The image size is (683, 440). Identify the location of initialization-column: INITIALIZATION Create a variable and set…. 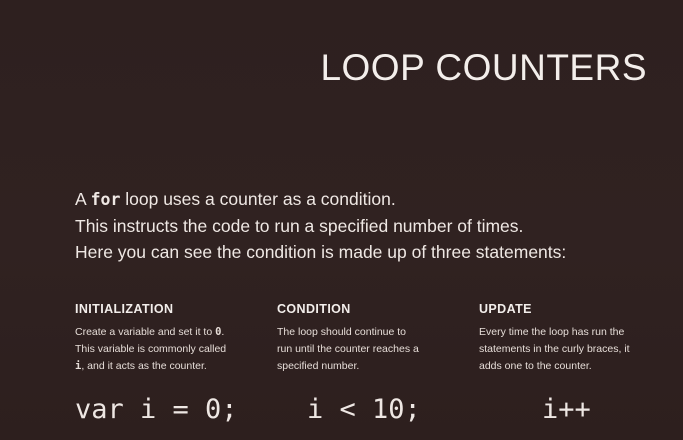
(162, 338).